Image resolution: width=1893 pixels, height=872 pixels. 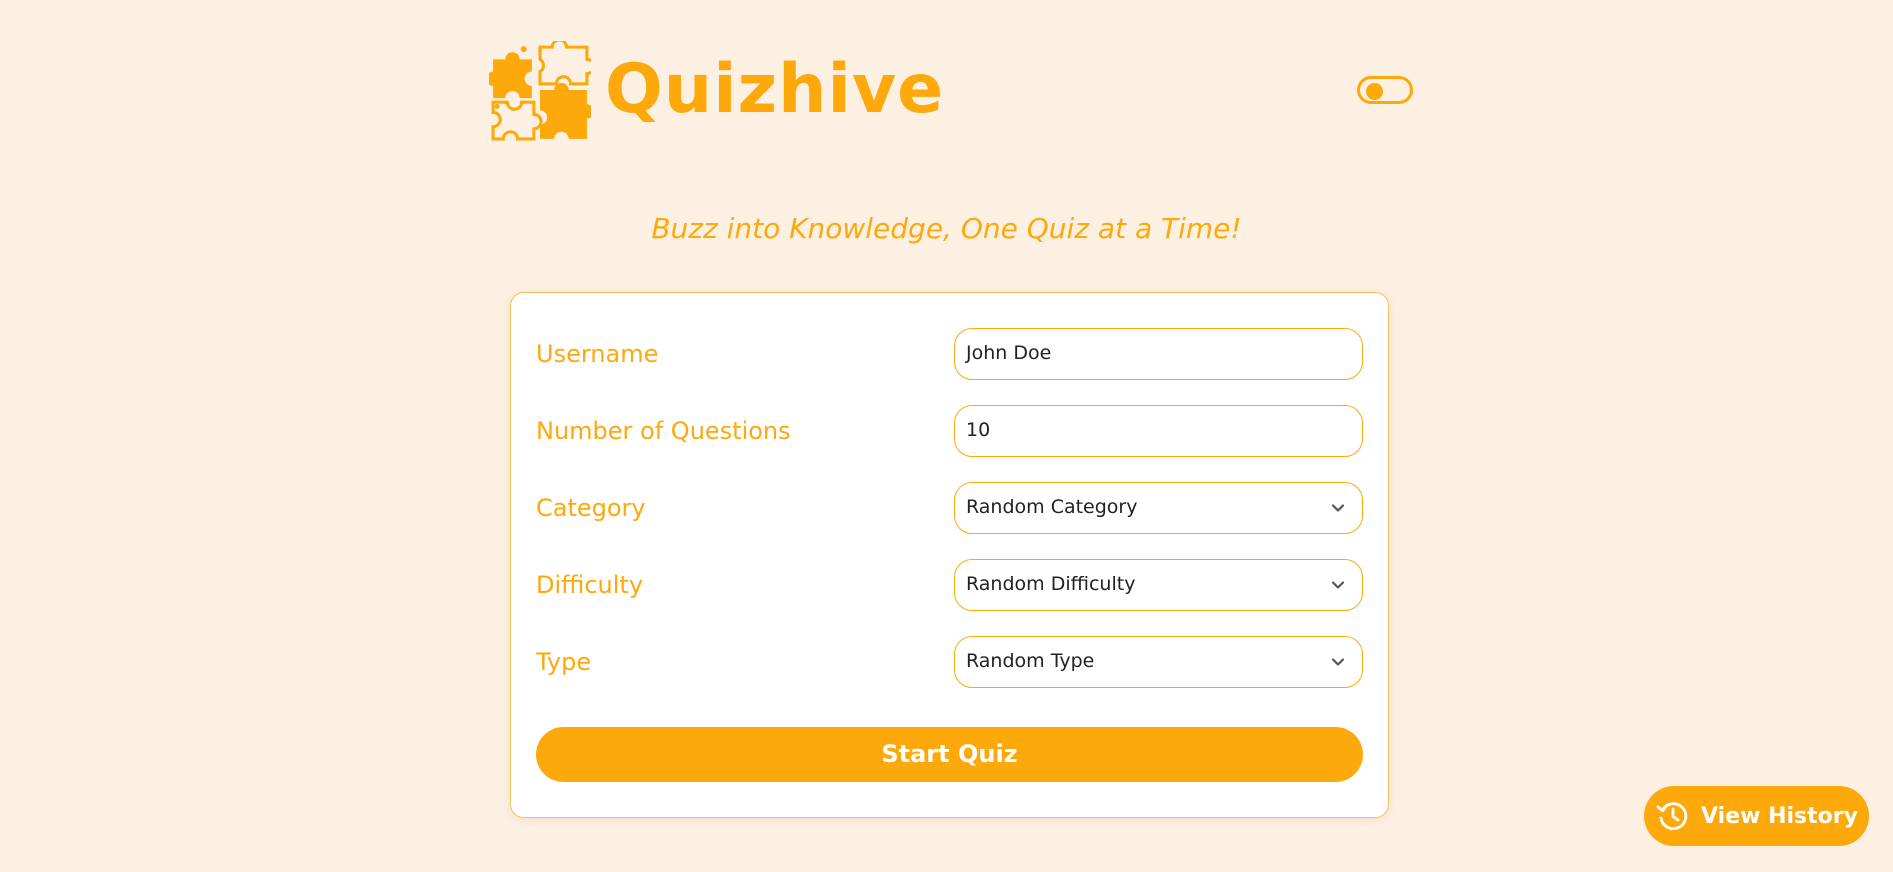 What do you see at coordinates (564, 662) in the screenshot?
I see `type-label: Type` at bounding box center [564, 662].